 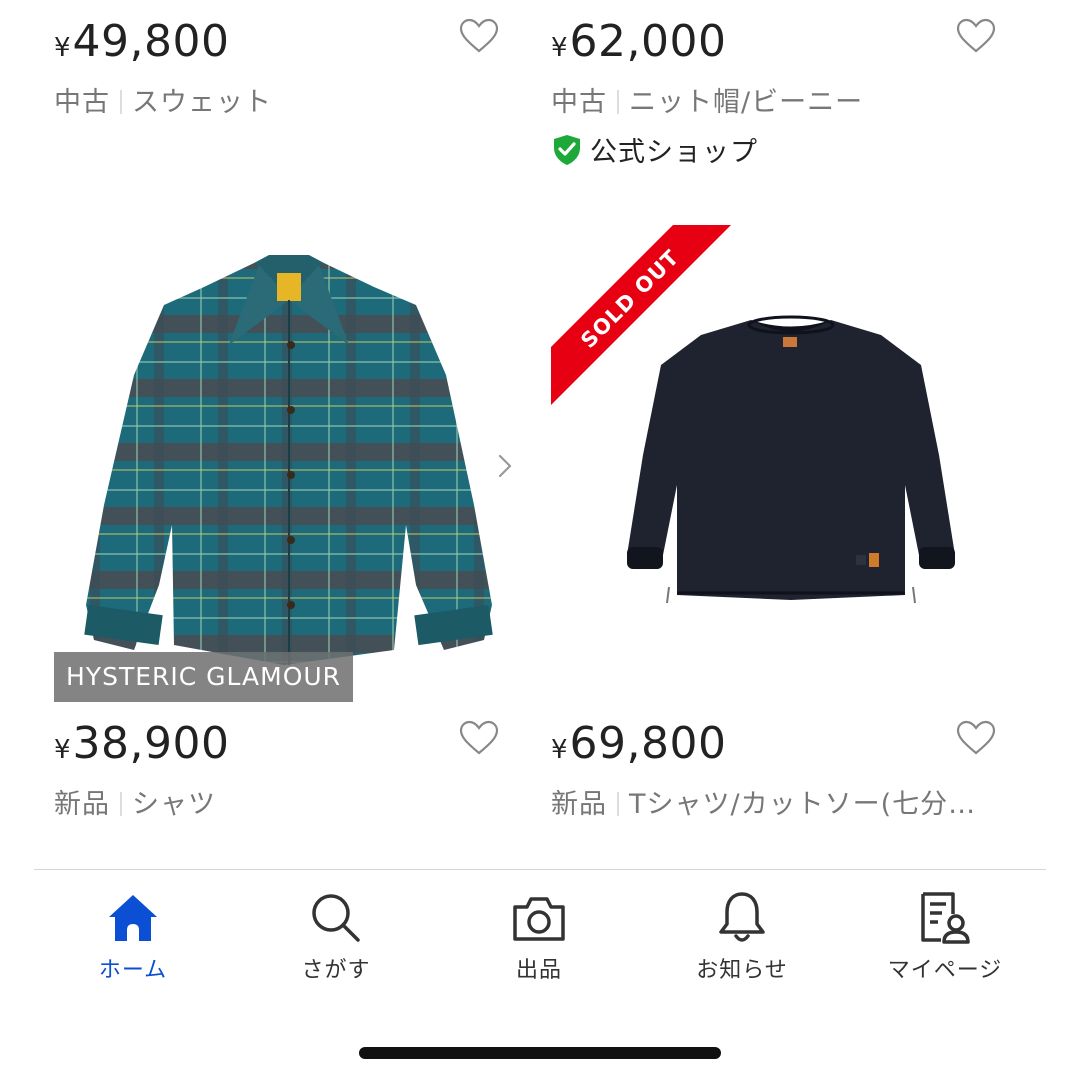 I want to click on tab-search: さがす, so click(x=336, y=938).